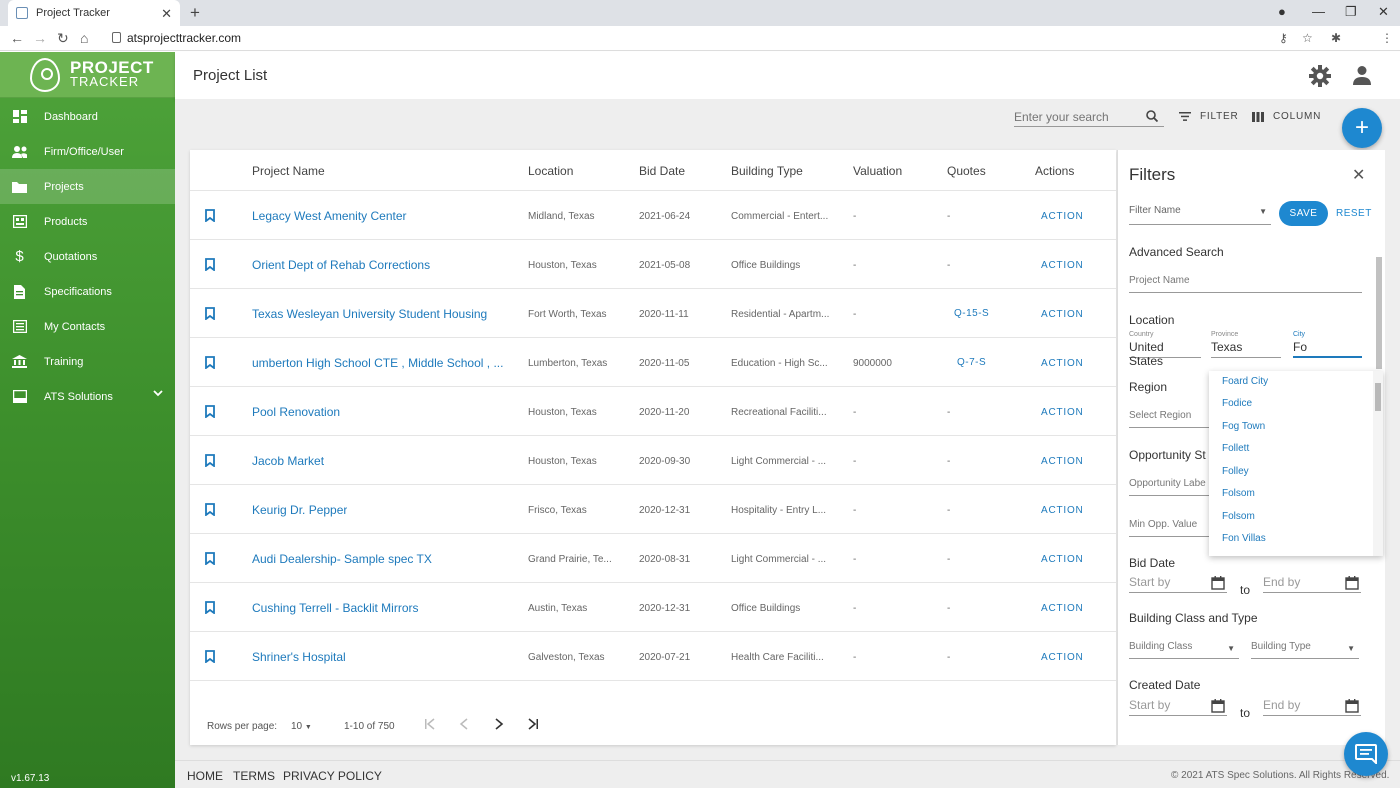 Image resolution: width=1400 pixels, height=788 pixels. I want to click on opportunity-label-select: Opportunity Labe, so click(1169, 487).